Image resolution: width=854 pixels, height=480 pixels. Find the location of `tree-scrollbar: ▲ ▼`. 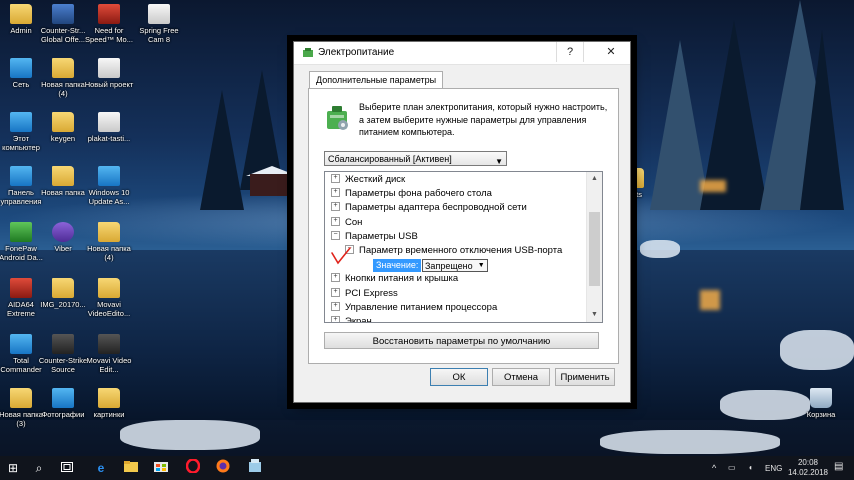

tree-scrollbar: ▲ ▼ is located at coordinates (594, 247).